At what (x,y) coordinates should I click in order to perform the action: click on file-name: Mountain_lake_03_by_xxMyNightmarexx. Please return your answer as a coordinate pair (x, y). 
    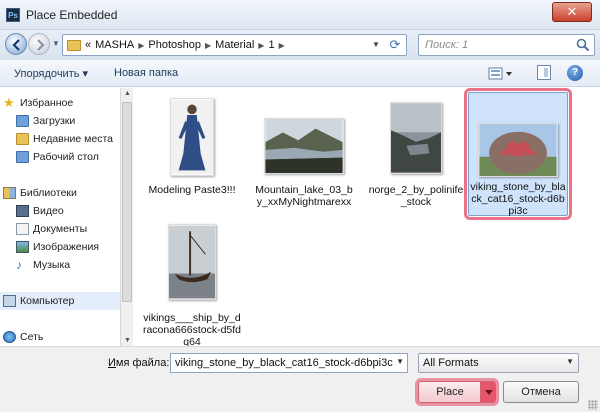
    Looking at the image, I should click on (304, 196).